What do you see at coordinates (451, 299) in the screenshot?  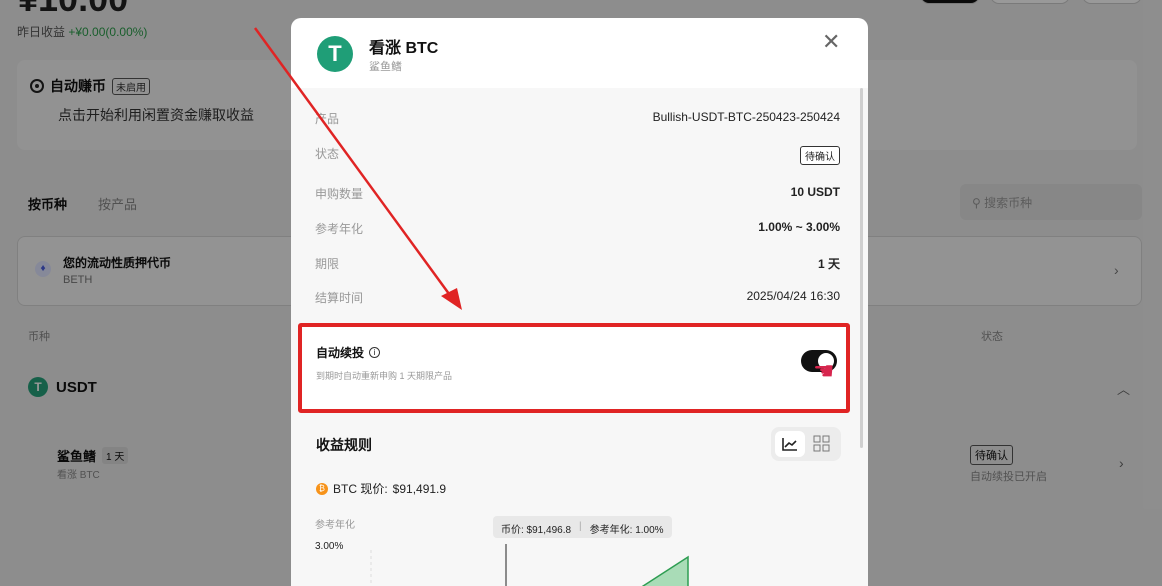 I see `arrow-head` at bounding box center [451, 299].